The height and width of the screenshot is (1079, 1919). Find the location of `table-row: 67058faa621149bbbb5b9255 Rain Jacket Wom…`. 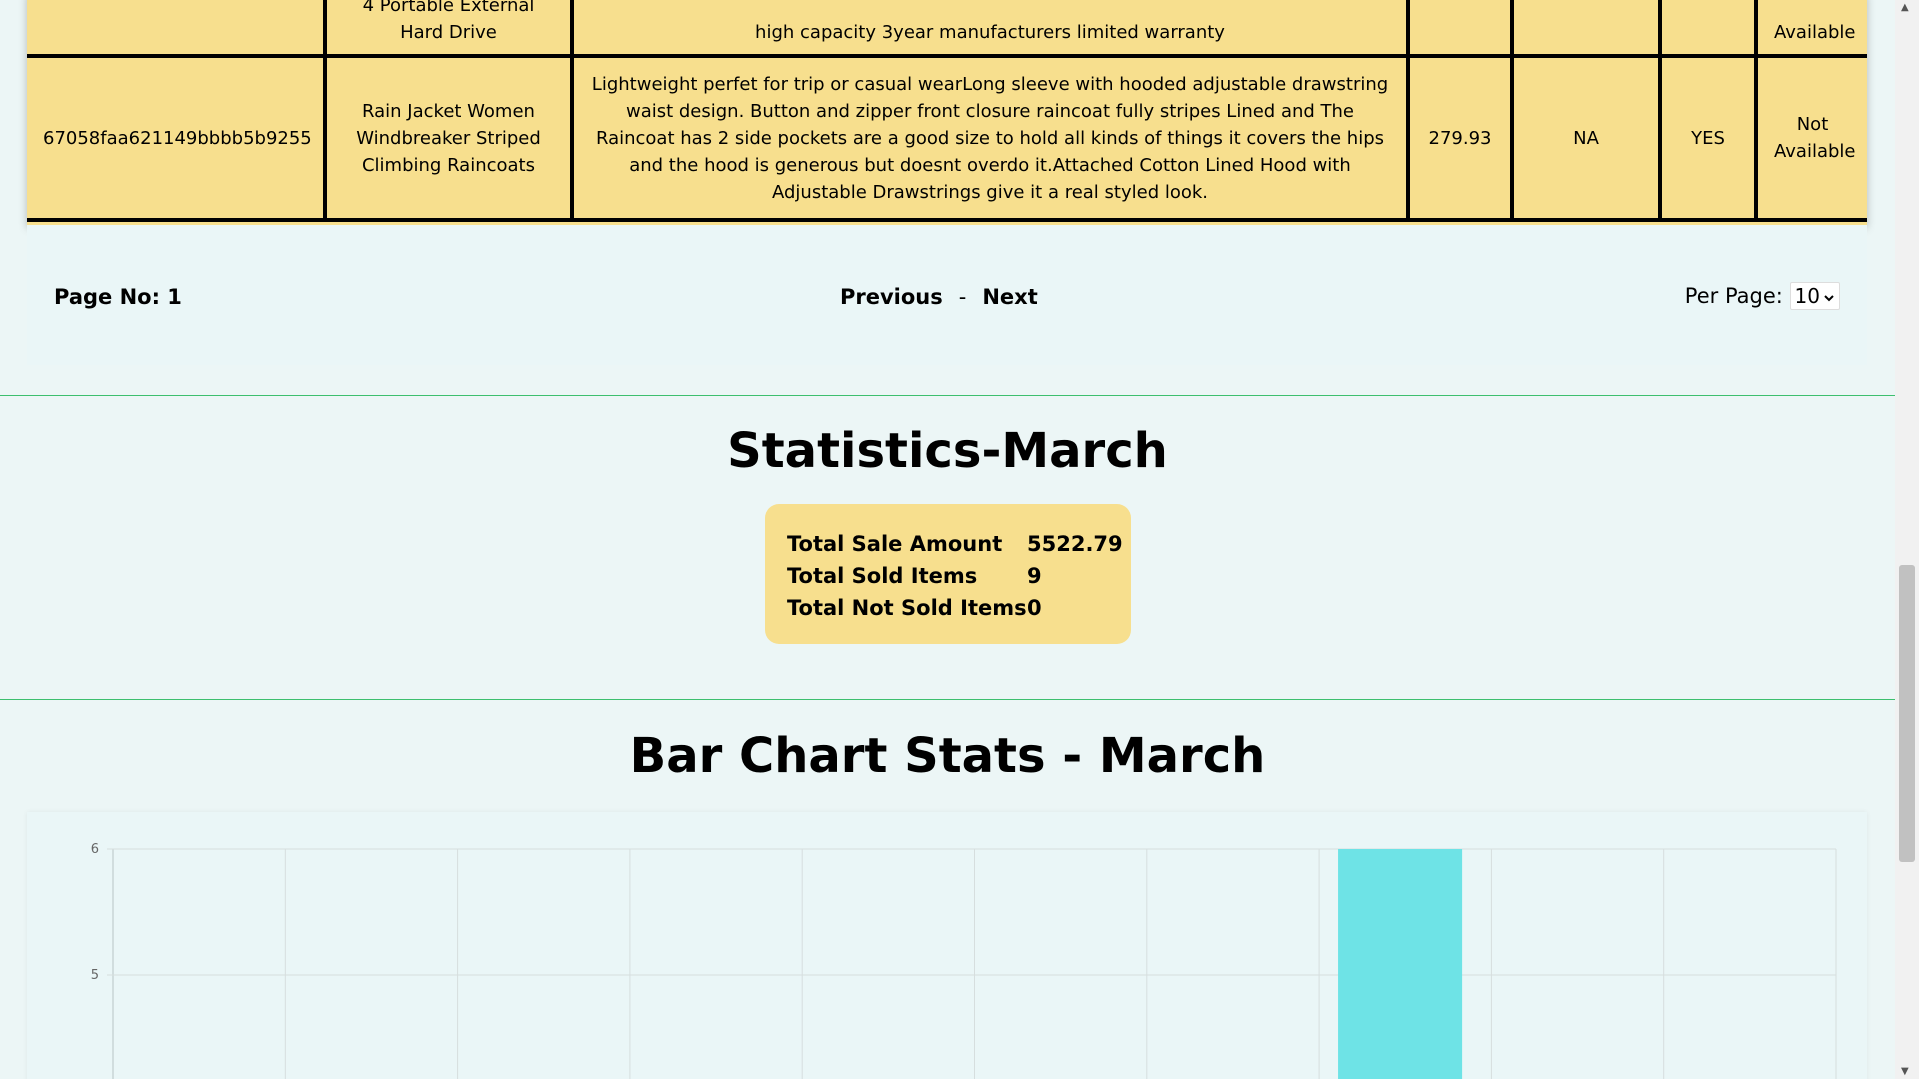

table-row: 67058faa621149bbbb5b9255 Rain Jacket Wom… is located at coordinates (947, 139).